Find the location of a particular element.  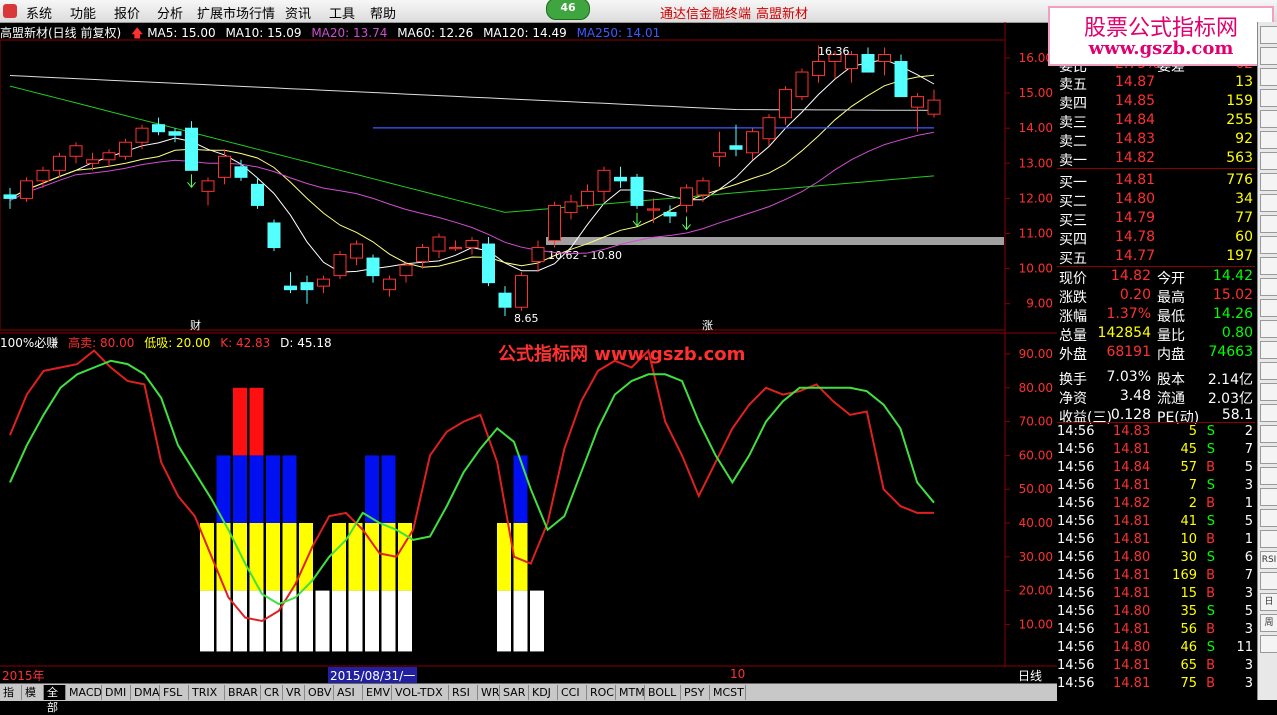

trade-row: 14:56 14.81 10 B 1 is located at coordinates (1156, 541).